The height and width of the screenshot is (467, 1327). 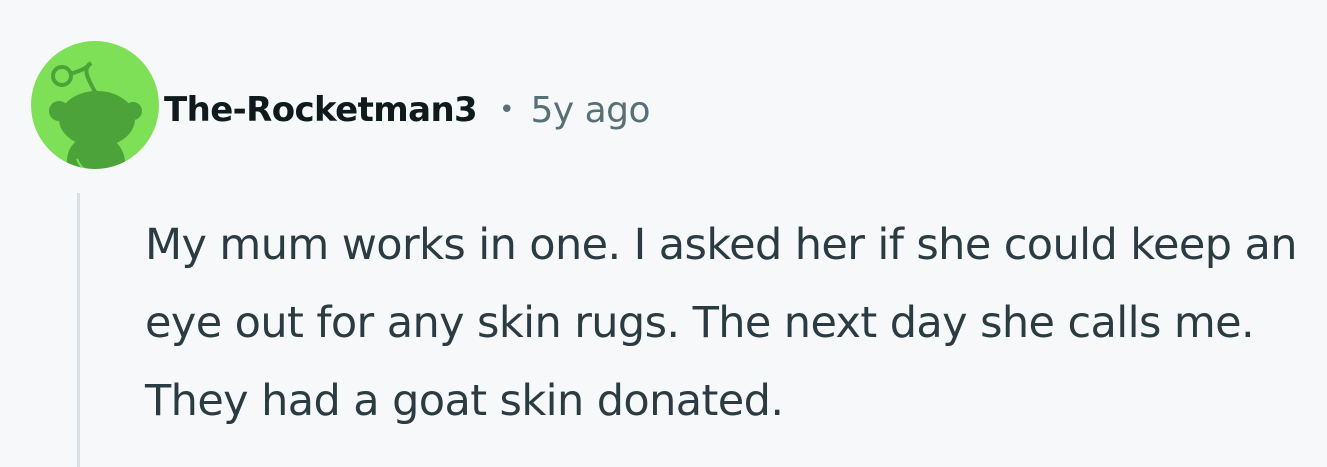 What do you see at coordinates (78, 330) in the screenshot?
I see `thread-line` at bounding box center [78, 330].